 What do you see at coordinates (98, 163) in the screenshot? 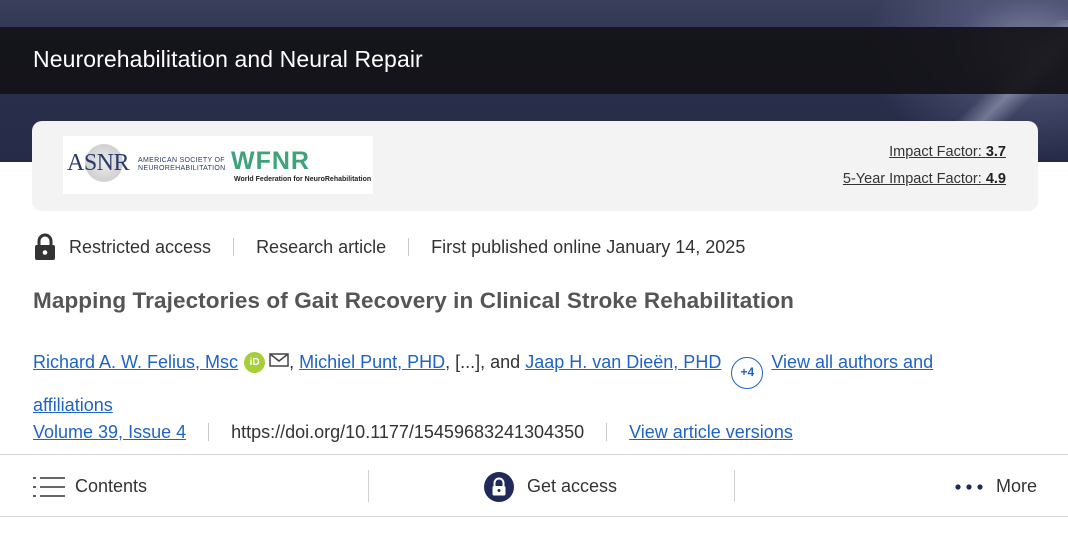
I see `asnr-logo: ASNR` at bounding box center [98, 163].